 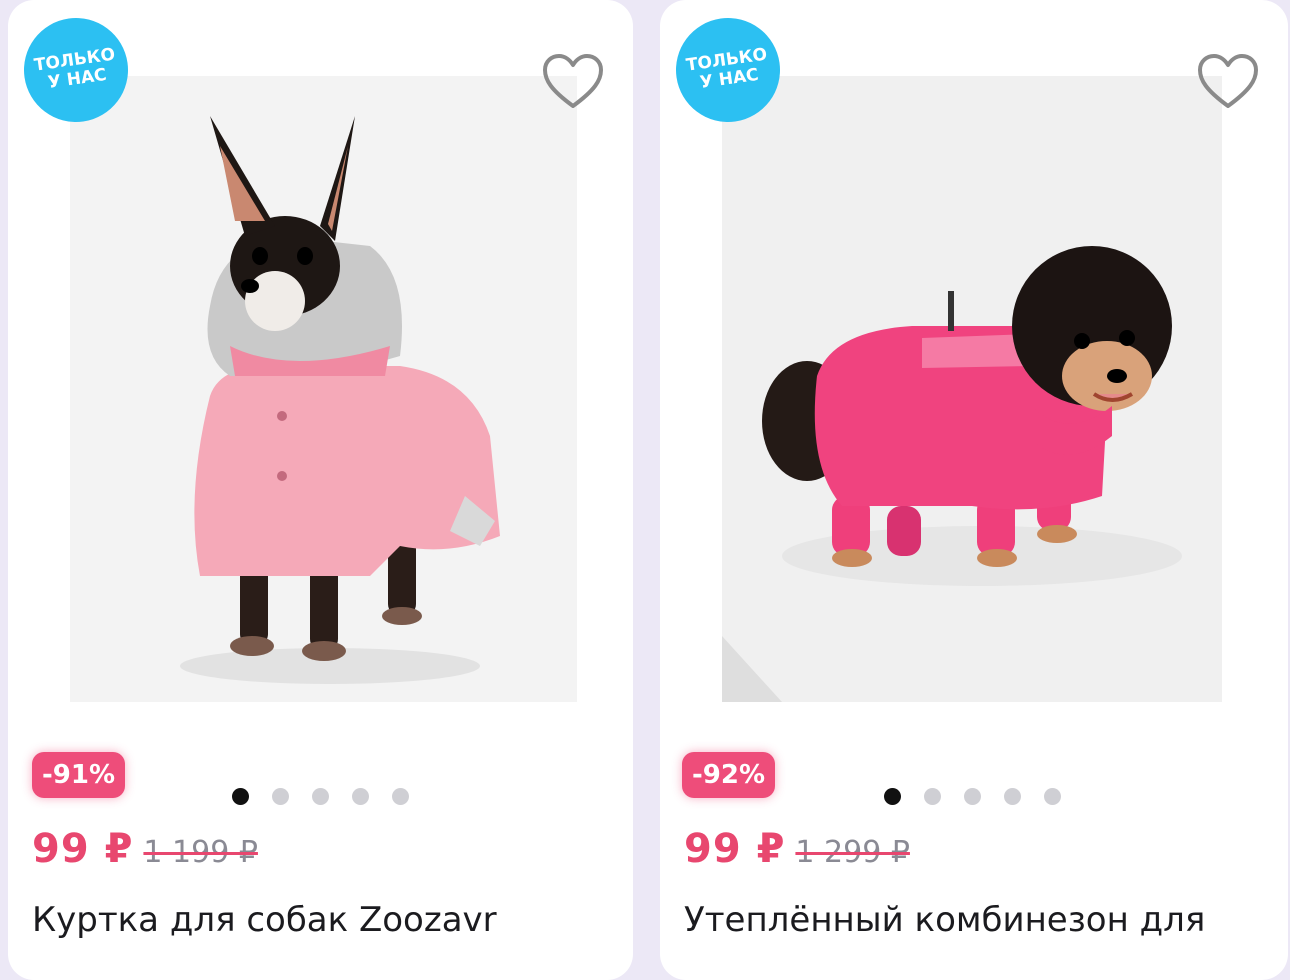 I want to click on old-price: 1 299 ₽, so click(x=852, y=852).